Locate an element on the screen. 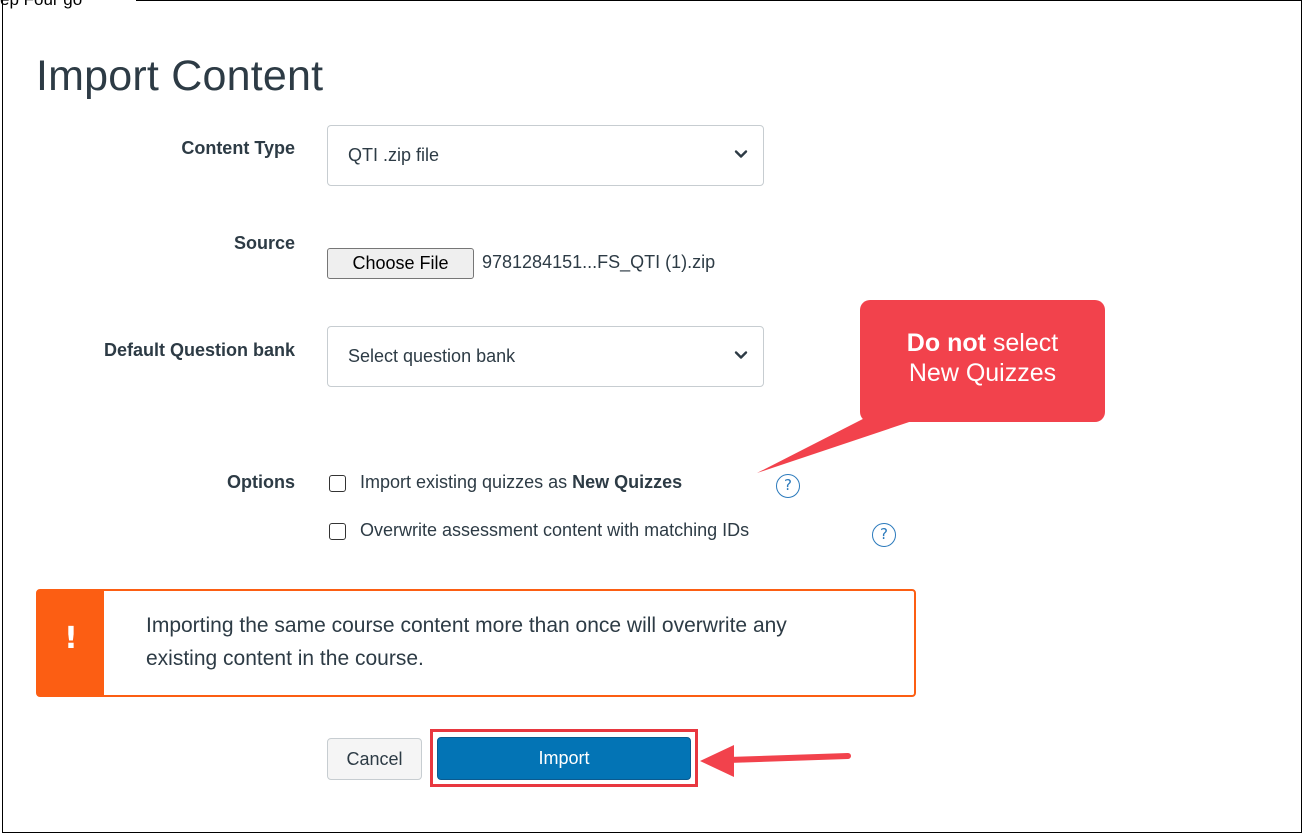 Image resolution: width=1304 pixels, height=835 pixels. callout-line-1: Do not select is located at coordinates (982, 343).